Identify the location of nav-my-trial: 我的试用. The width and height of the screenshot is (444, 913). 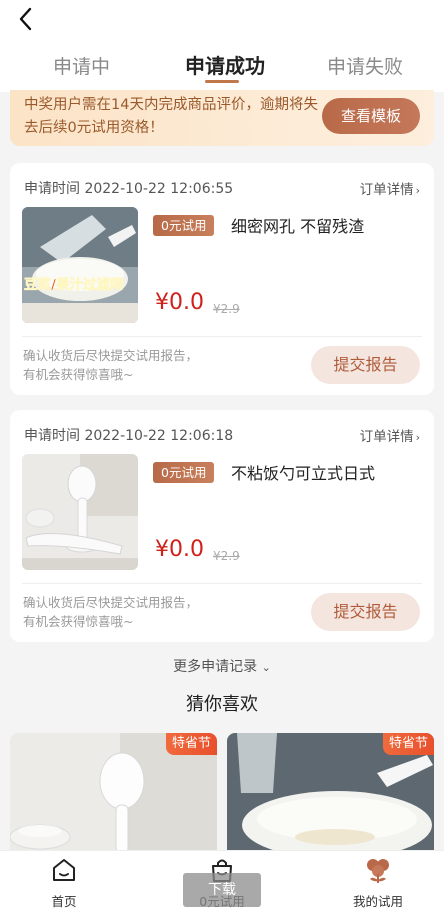
(378, 882).